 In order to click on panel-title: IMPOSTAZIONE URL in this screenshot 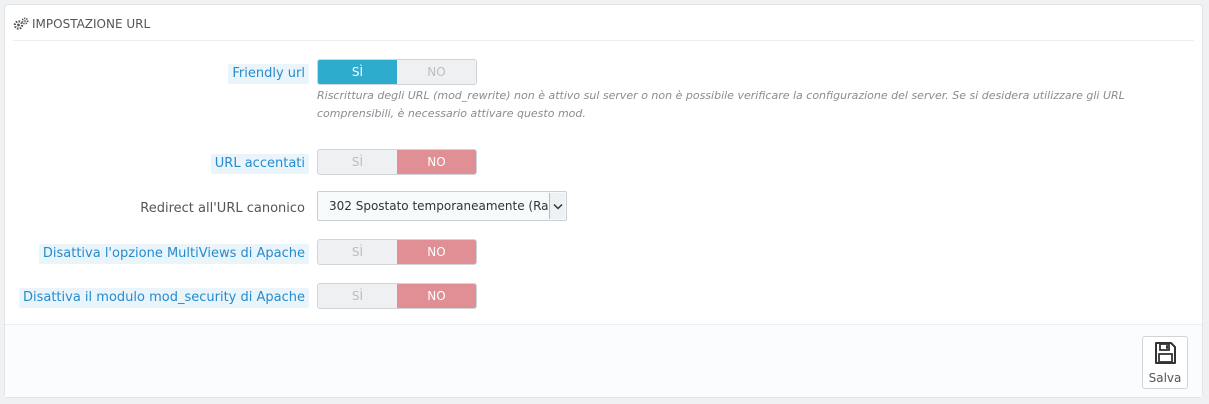, I will do `click(91, 24)`.